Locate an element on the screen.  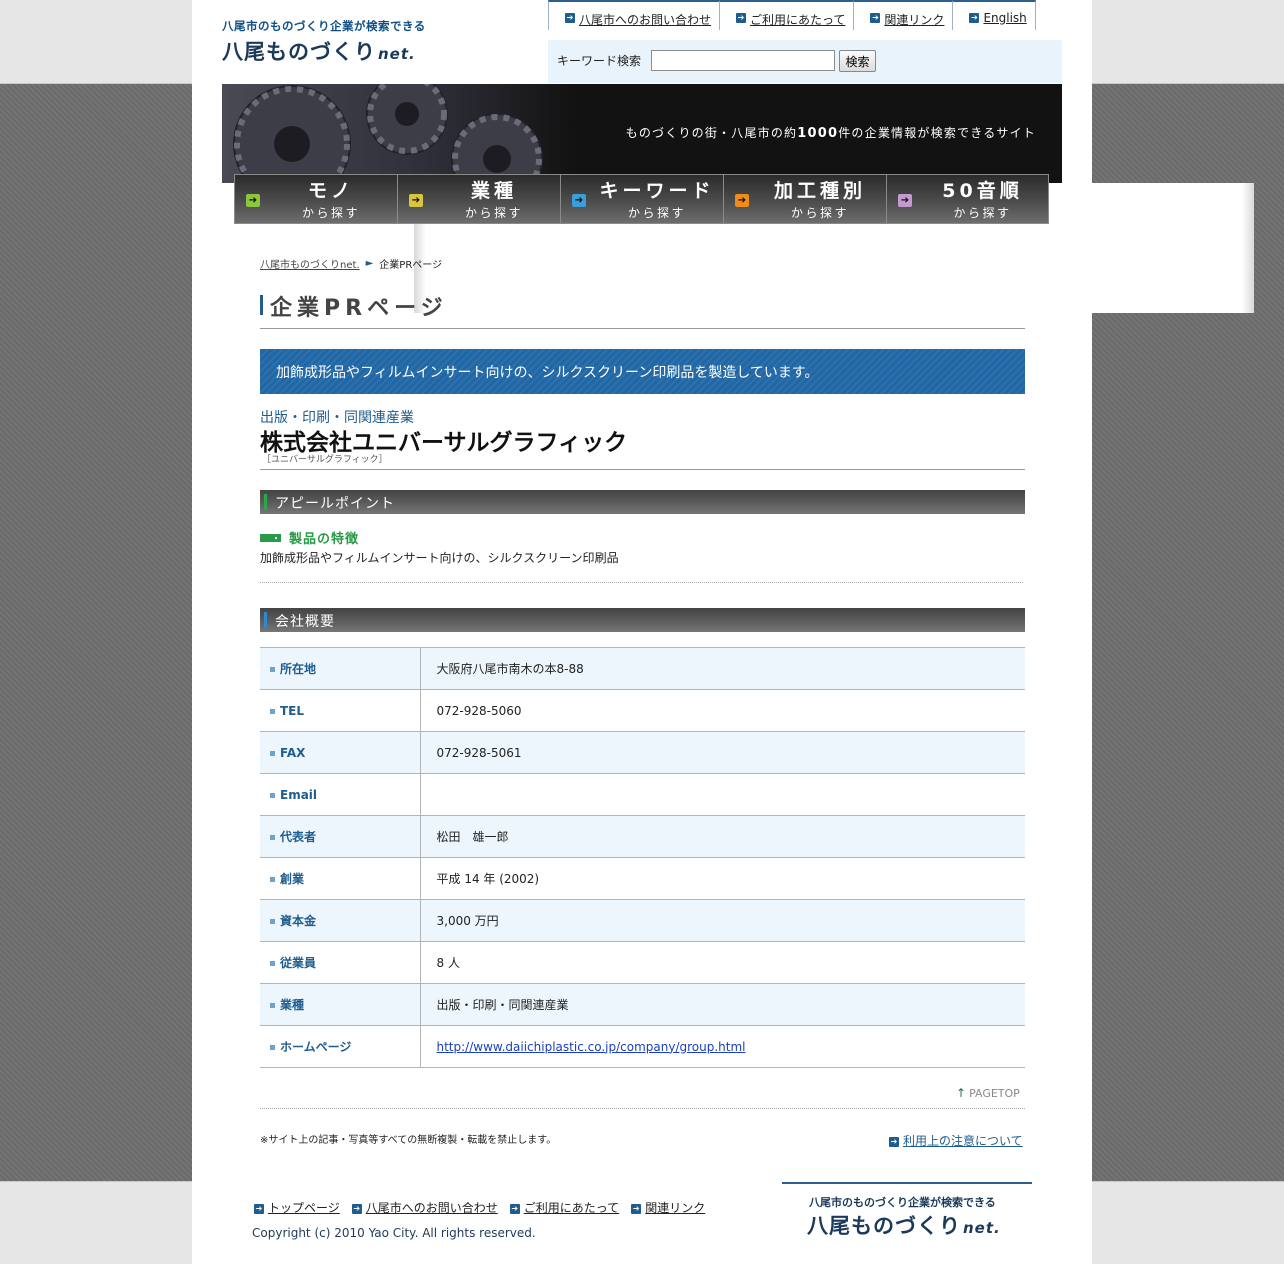
row-label-text: Email is located at coordinates (299, 794).